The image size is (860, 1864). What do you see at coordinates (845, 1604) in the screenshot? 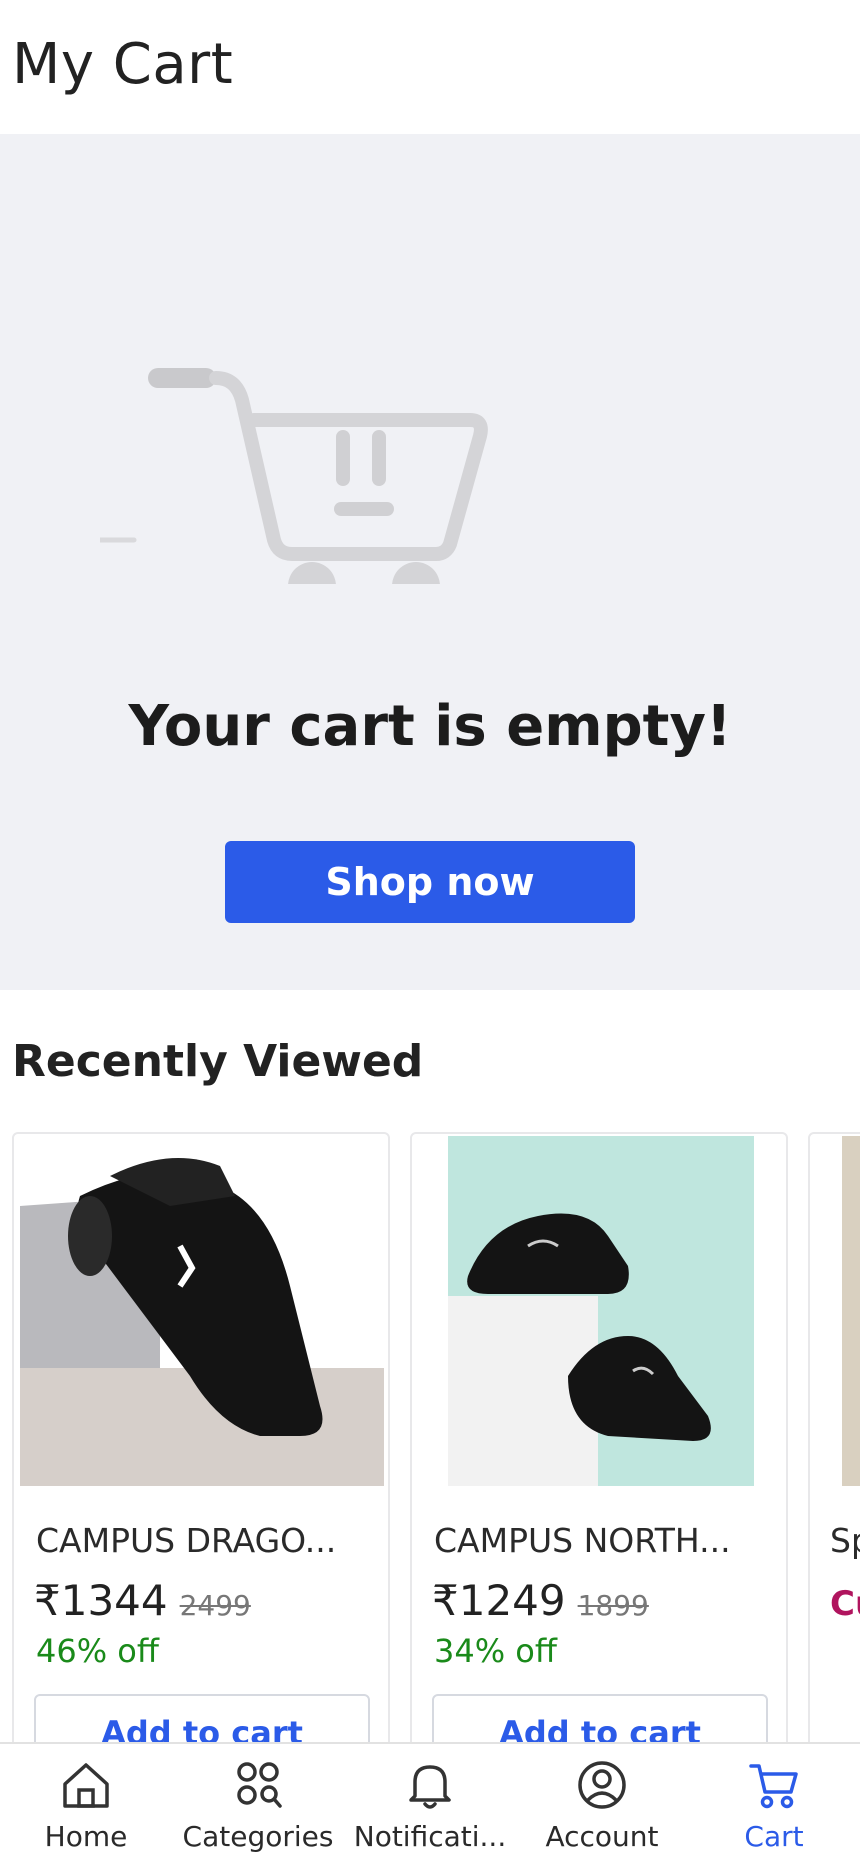
I see `product-promo: Cu un` at bounding box center [845, 1604].